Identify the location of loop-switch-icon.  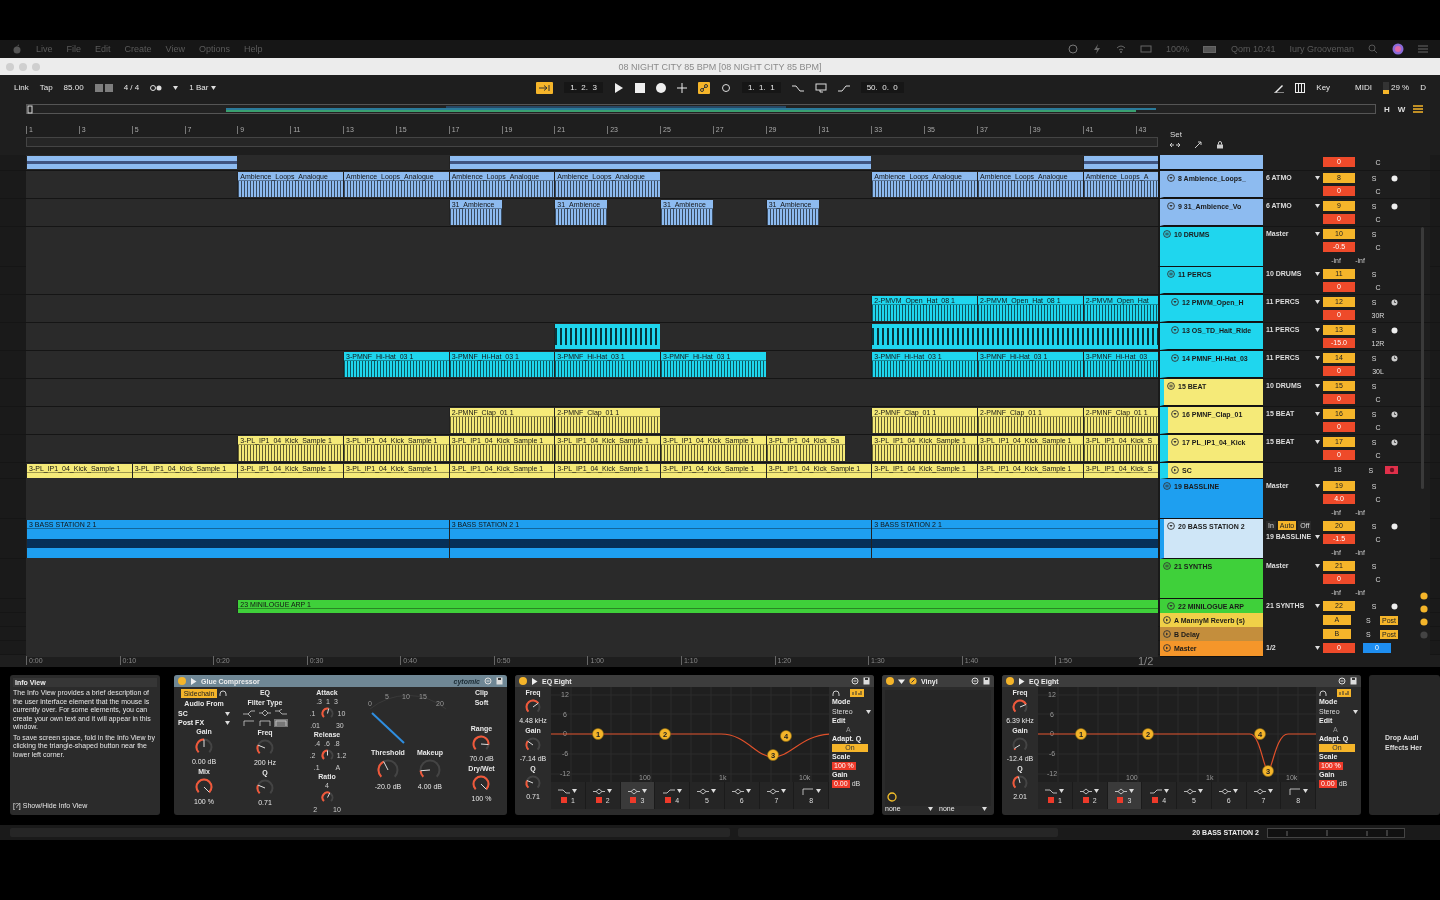
(820, 87).